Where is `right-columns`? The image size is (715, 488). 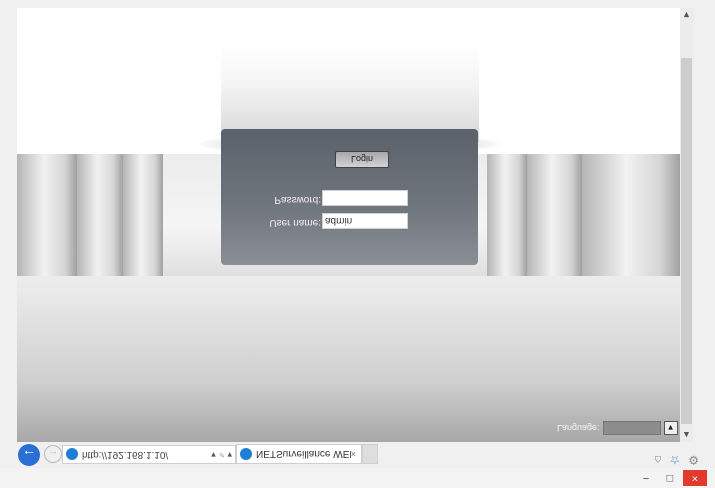
right-columns is located at coordinates (583, 215).